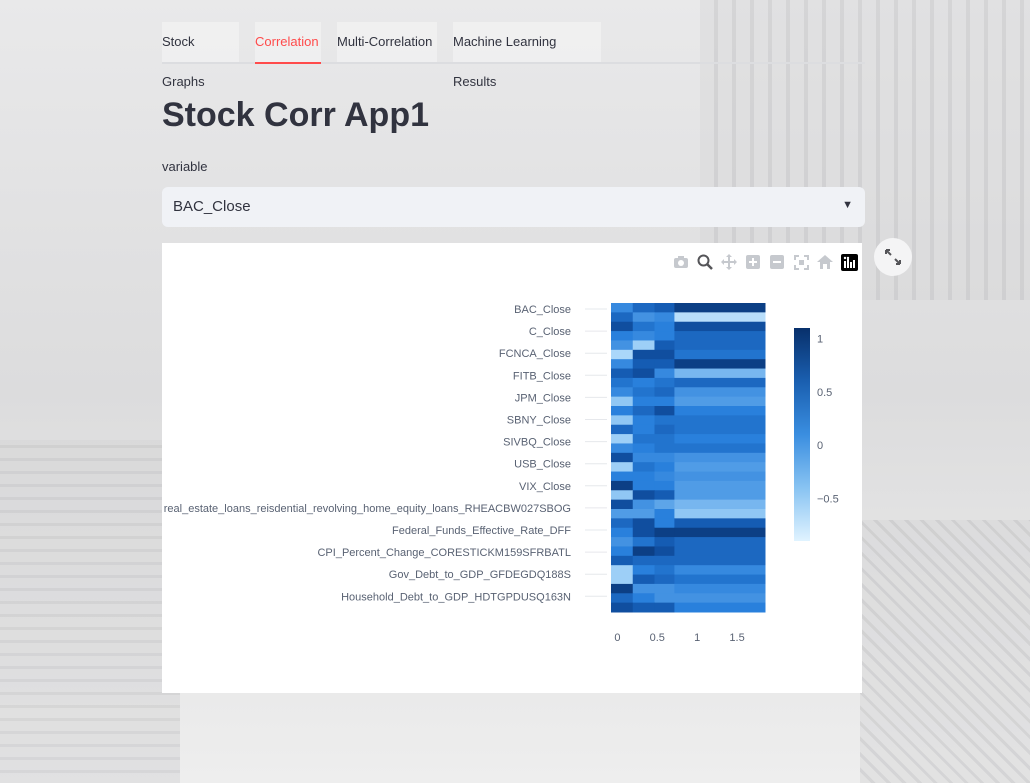 The image size is (1030, 783). I want to click on colorbar-tick-label: −0.5, so click(828, 499).